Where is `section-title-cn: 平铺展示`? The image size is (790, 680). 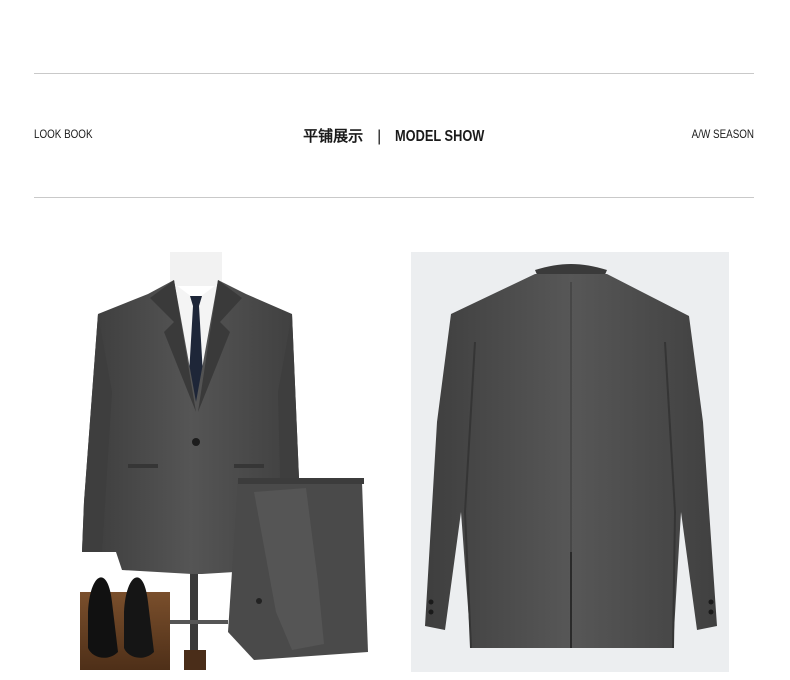 section-title-cn: 平铺展示 is located at coordinates (333, 136).